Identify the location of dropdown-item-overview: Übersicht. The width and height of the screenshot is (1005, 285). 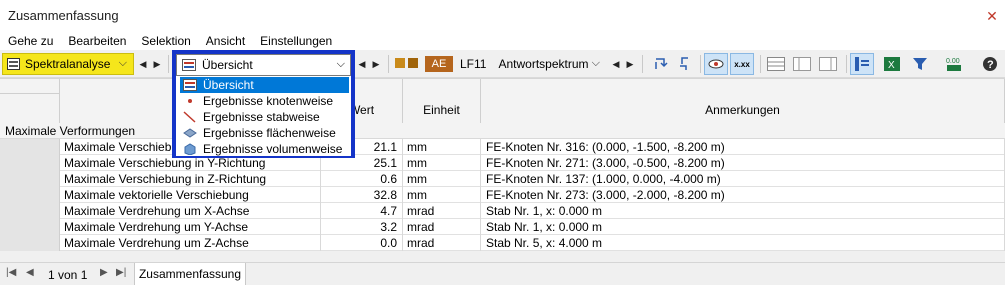
(264, 85).